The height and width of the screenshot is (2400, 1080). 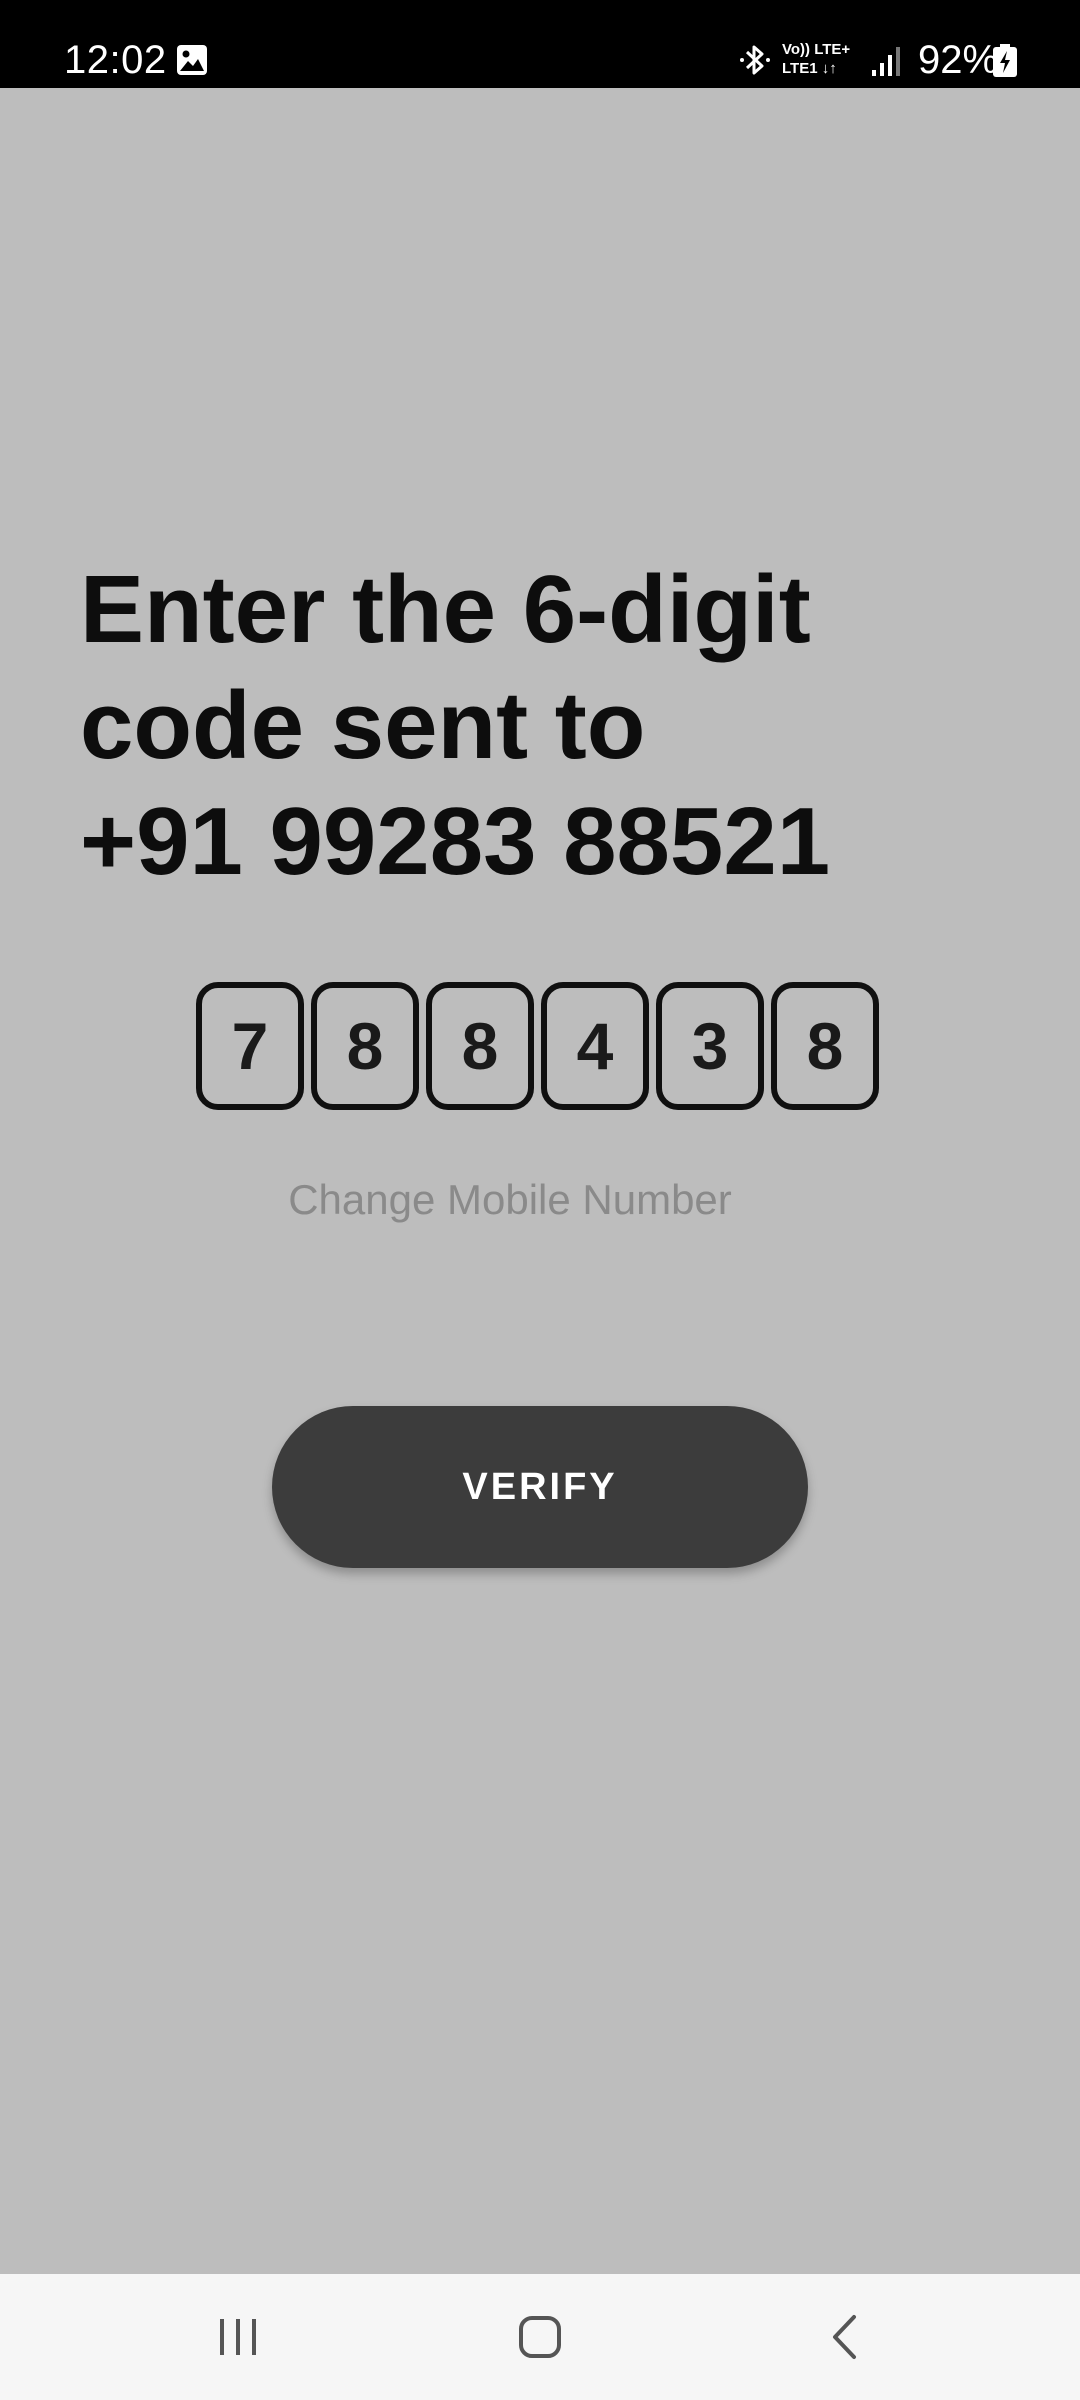 I want to click on heading-line-2: code sent to, so click(x=363, y=725).